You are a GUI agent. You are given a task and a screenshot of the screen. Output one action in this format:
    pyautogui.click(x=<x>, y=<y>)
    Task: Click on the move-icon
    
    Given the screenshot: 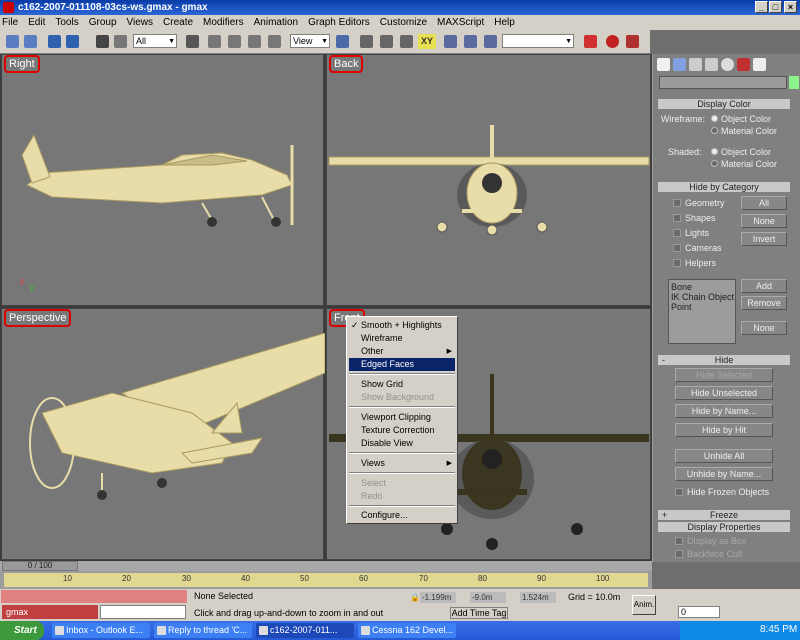 What is the action you would take?
    pyautogui.click(x=214, y=41)
    